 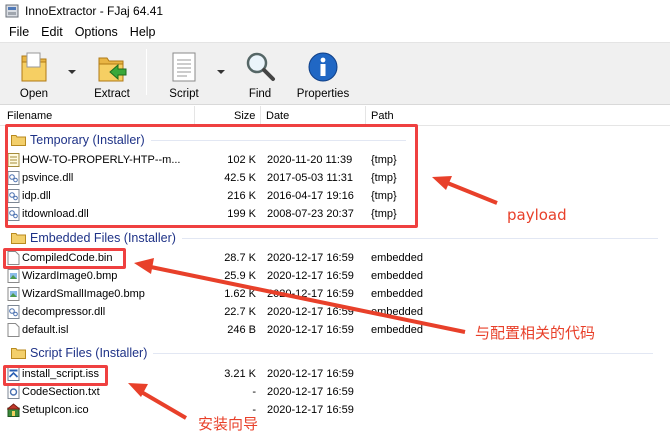 What do you see at coordinates (211, 176) in the screenshot?
I see `payload-highlight-box` at bounding box center [211, 176].